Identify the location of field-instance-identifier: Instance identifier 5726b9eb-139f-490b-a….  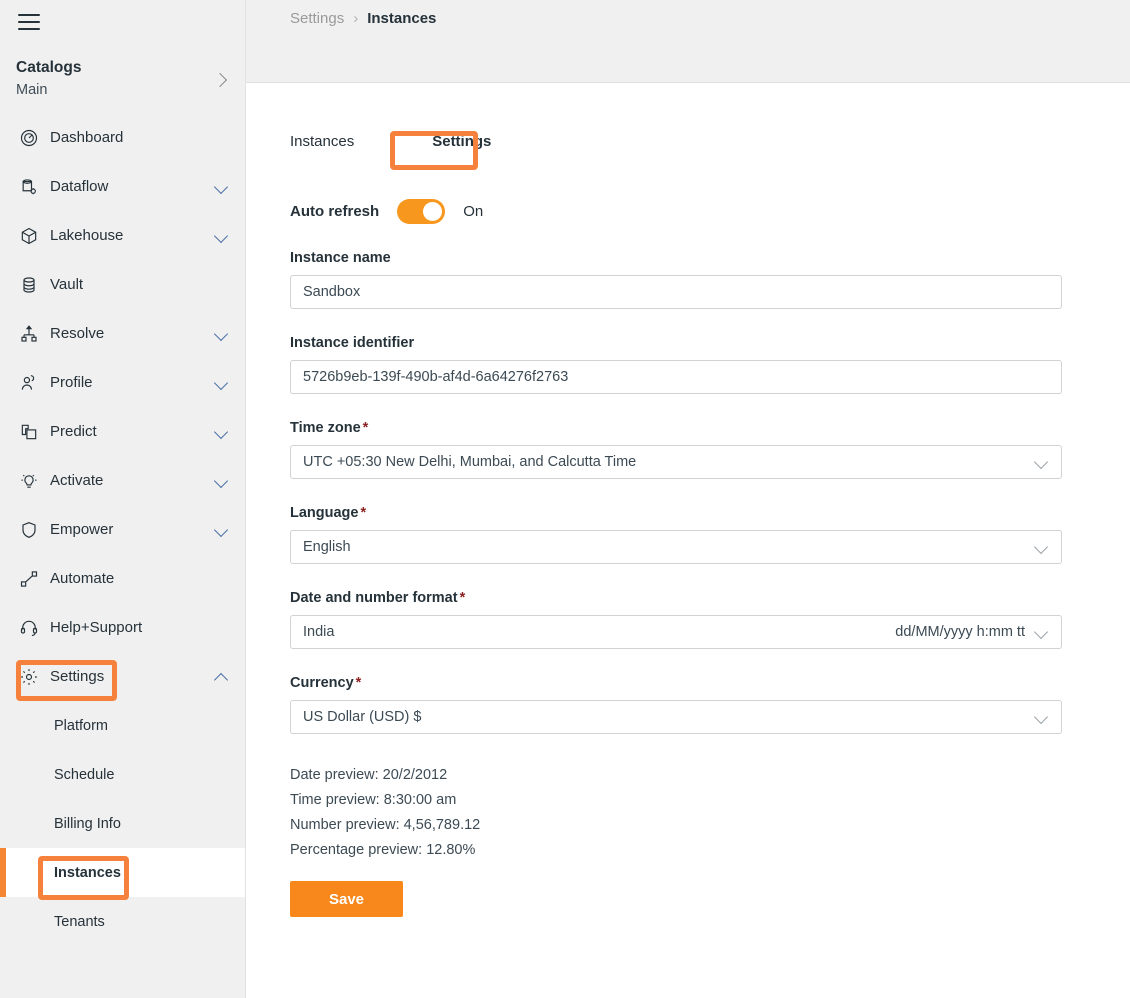
(676, 364).